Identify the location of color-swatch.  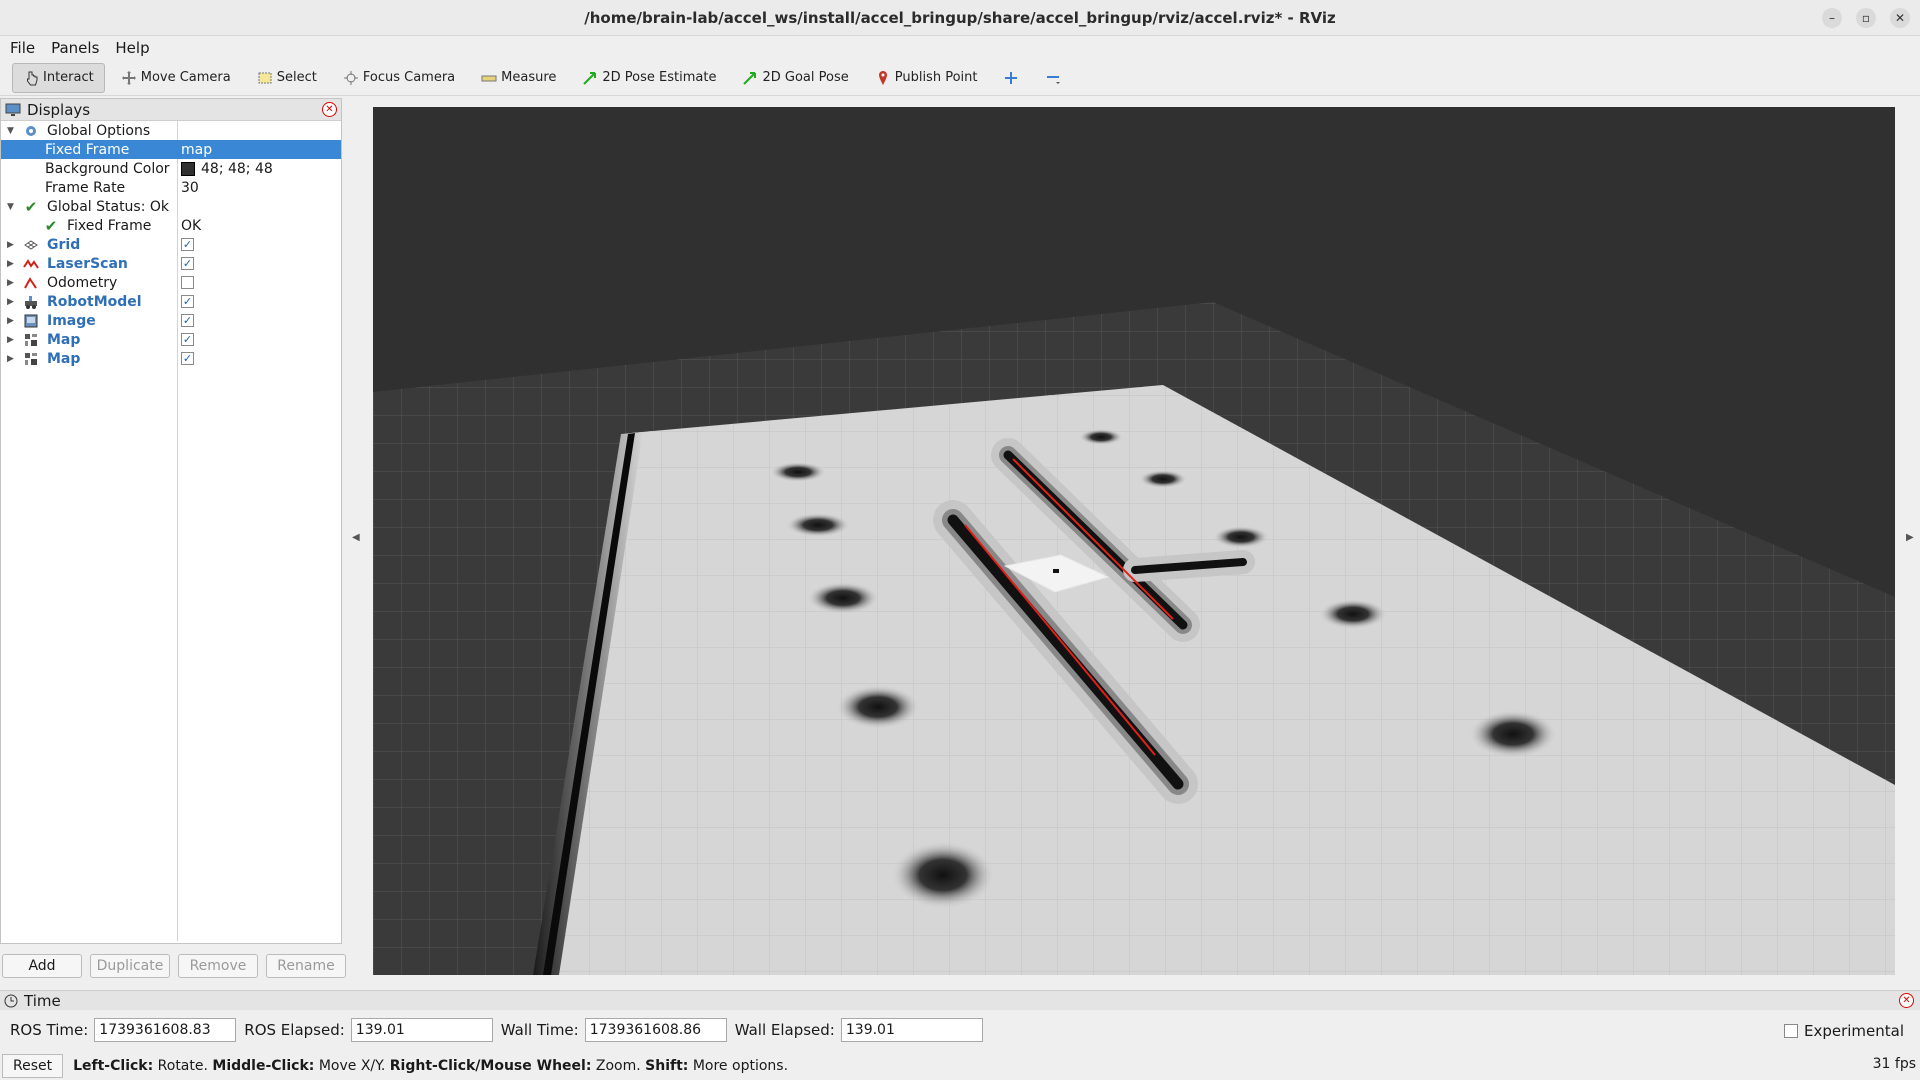
(188, 168).